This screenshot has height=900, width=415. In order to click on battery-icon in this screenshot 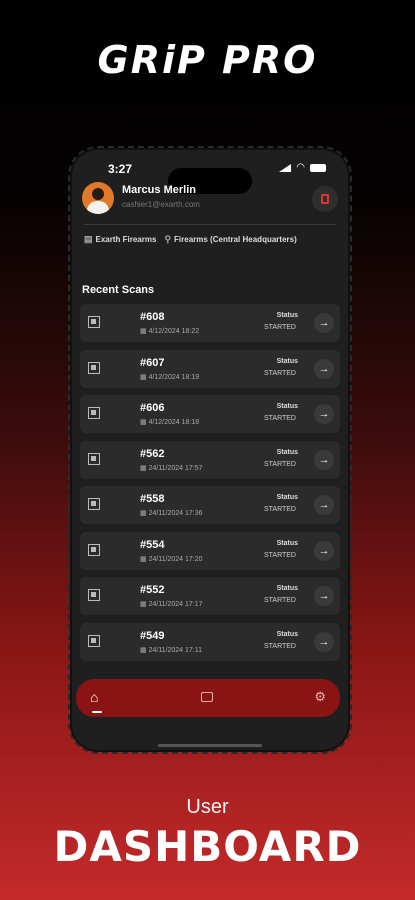, I will do `click(318, 168)`.